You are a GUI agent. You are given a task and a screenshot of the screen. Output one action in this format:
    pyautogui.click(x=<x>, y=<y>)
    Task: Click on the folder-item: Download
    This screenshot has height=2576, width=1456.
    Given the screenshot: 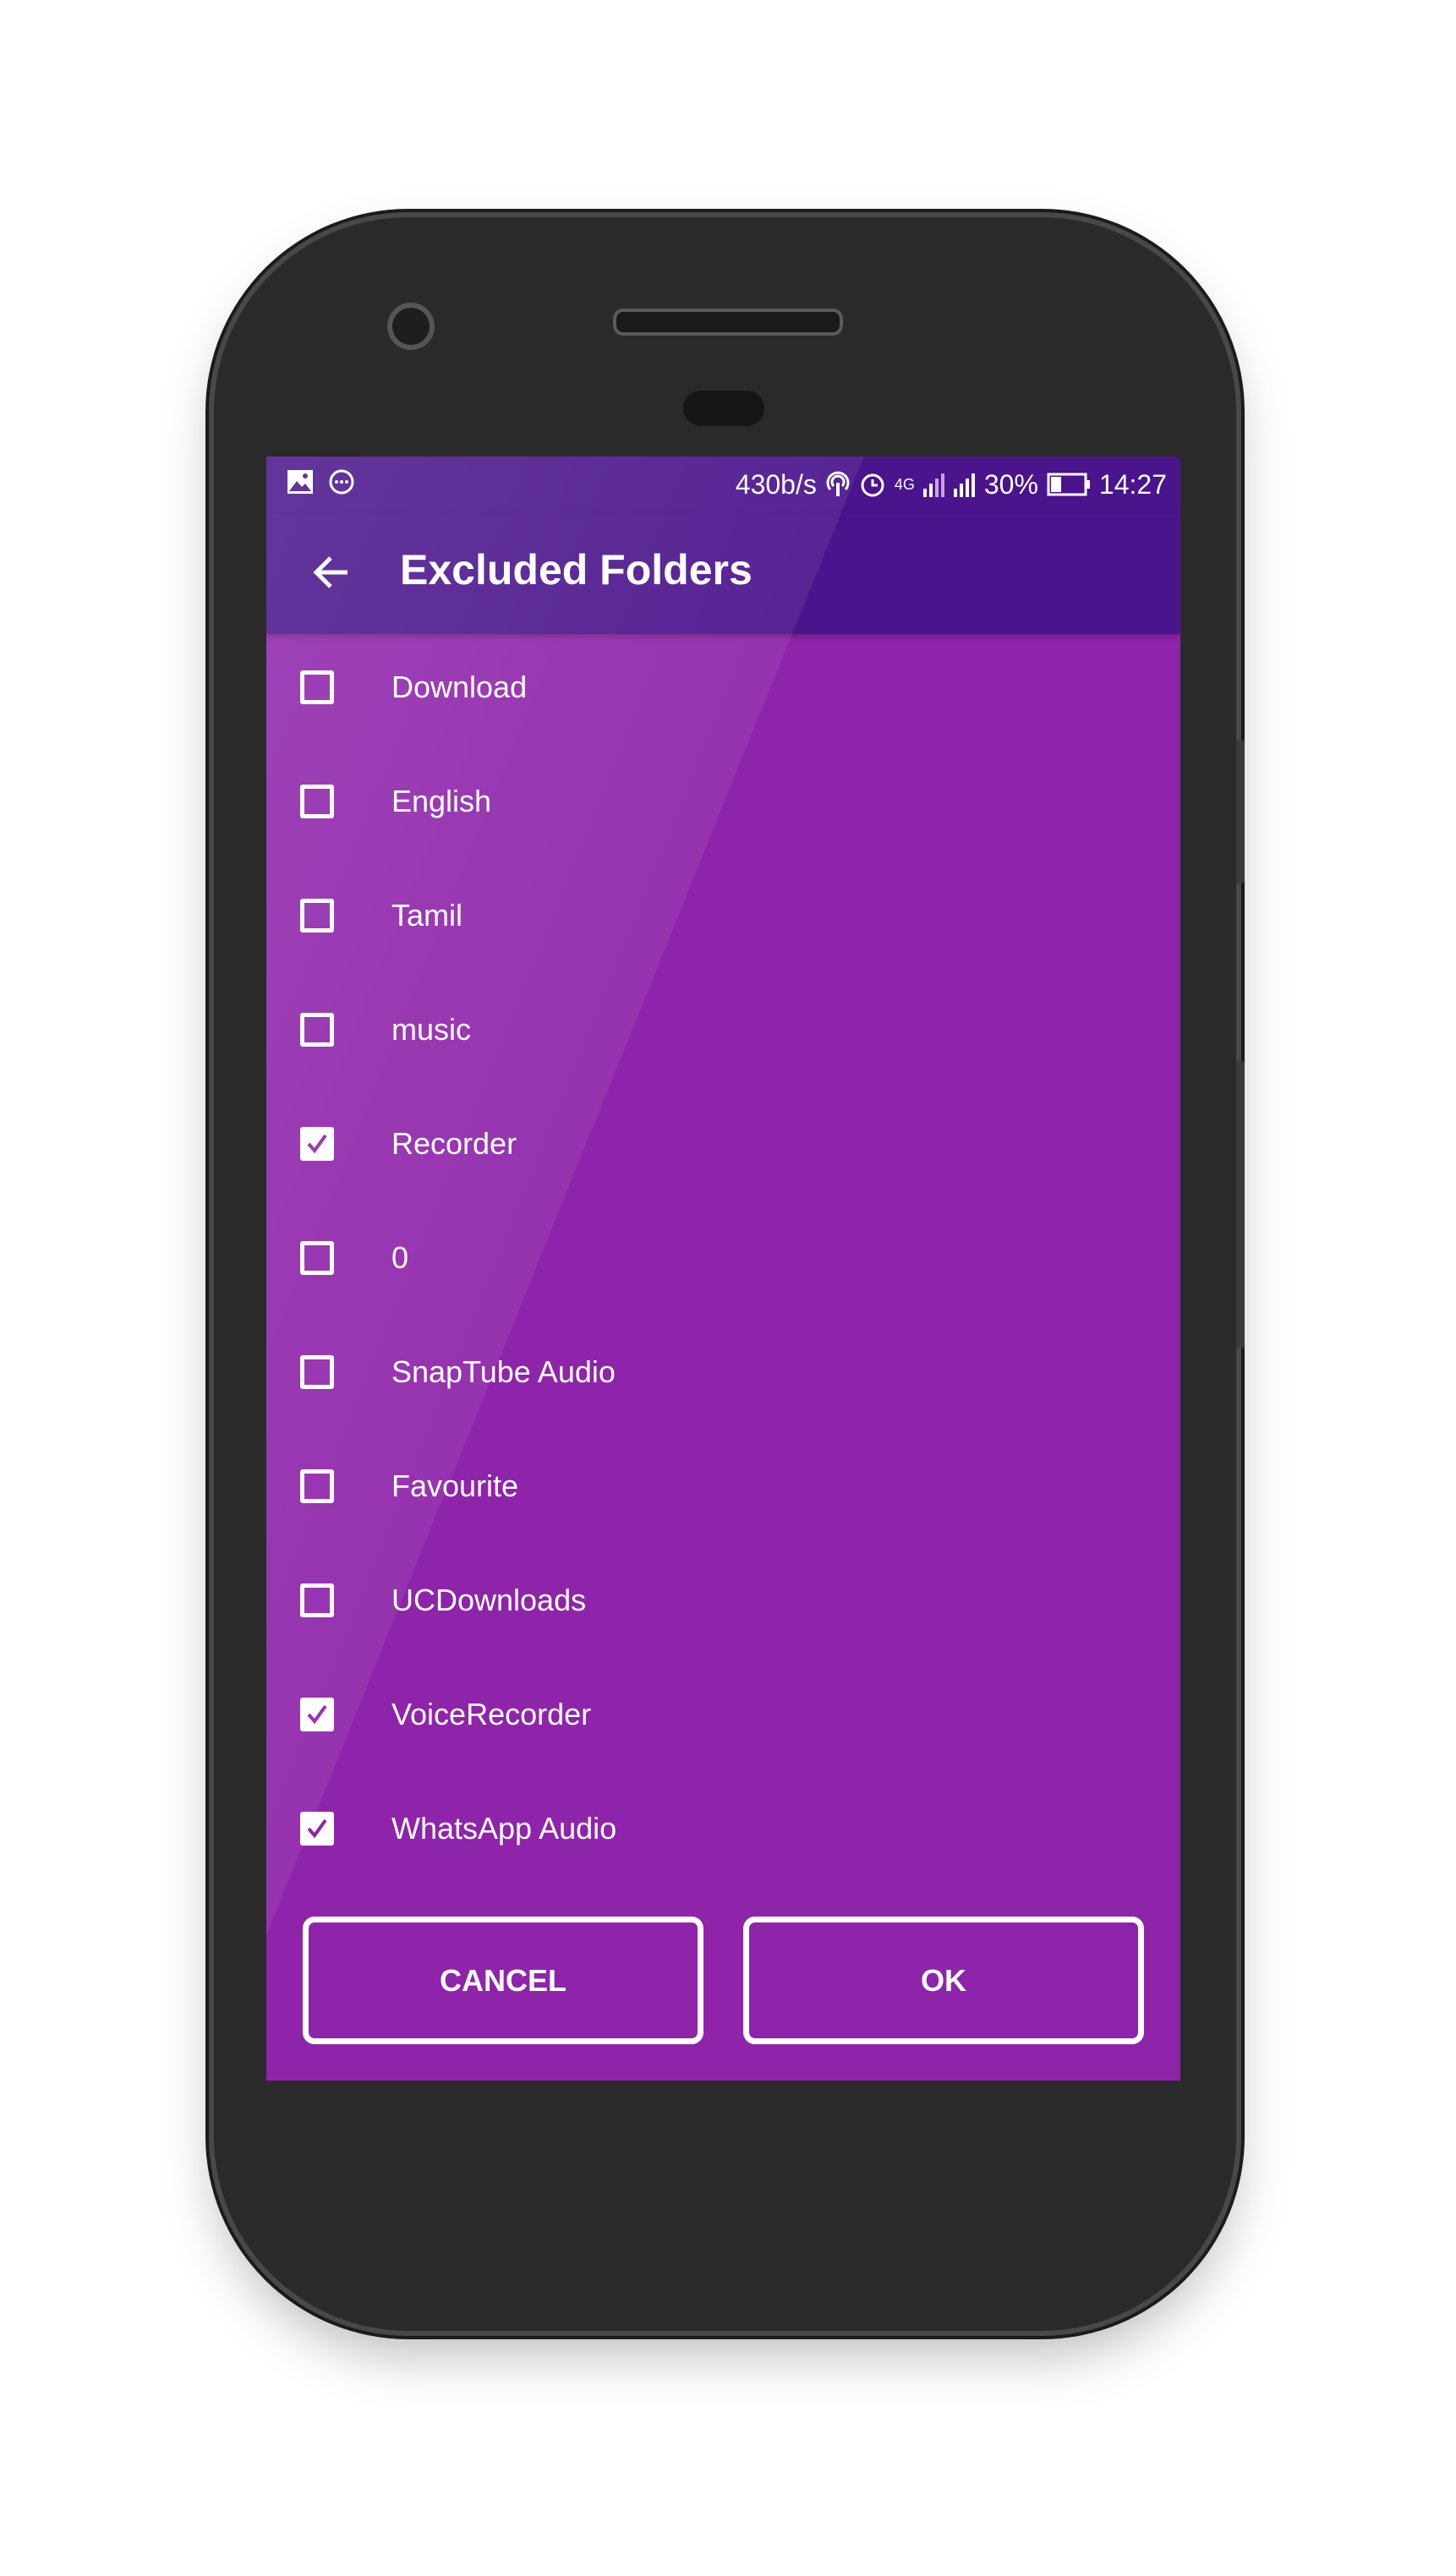 What is the action you would take?
    pyautogui.click(x=723, y=691)
    